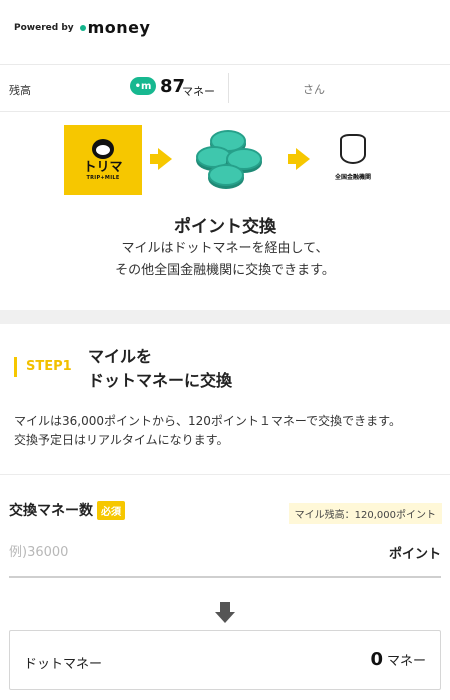  I want to click on penguin-icon, so click(103, 149).